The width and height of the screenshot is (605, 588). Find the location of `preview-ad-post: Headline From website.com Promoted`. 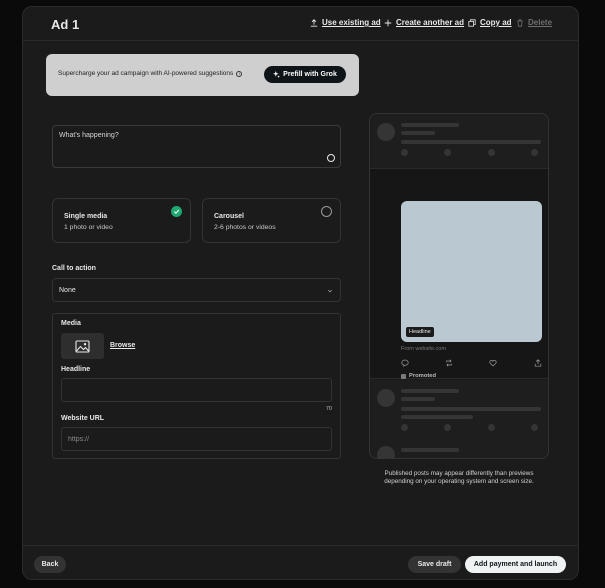

preview-ad-post: Headline From website.com Promoted is located at coordinates (459, 273).